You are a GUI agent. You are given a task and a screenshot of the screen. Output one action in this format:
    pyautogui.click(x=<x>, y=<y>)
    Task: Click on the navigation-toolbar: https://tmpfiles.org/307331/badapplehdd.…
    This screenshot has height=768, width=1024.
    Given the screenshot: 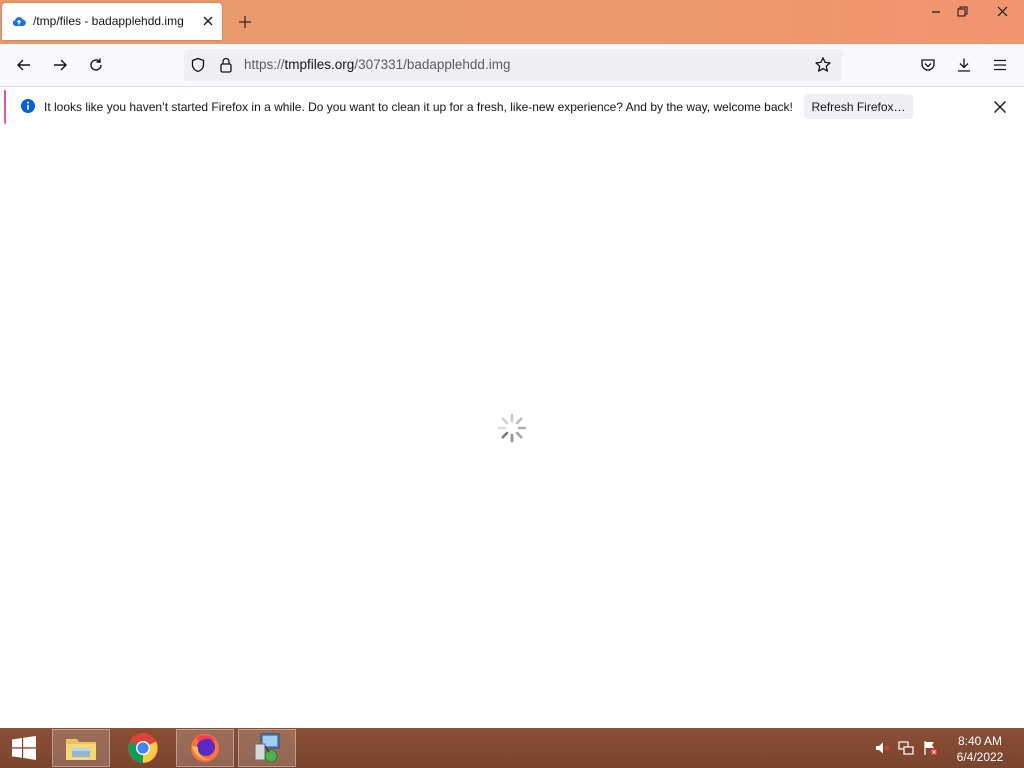 What is the action you would take?
    pyautogui.click(x=512, y=65)
    